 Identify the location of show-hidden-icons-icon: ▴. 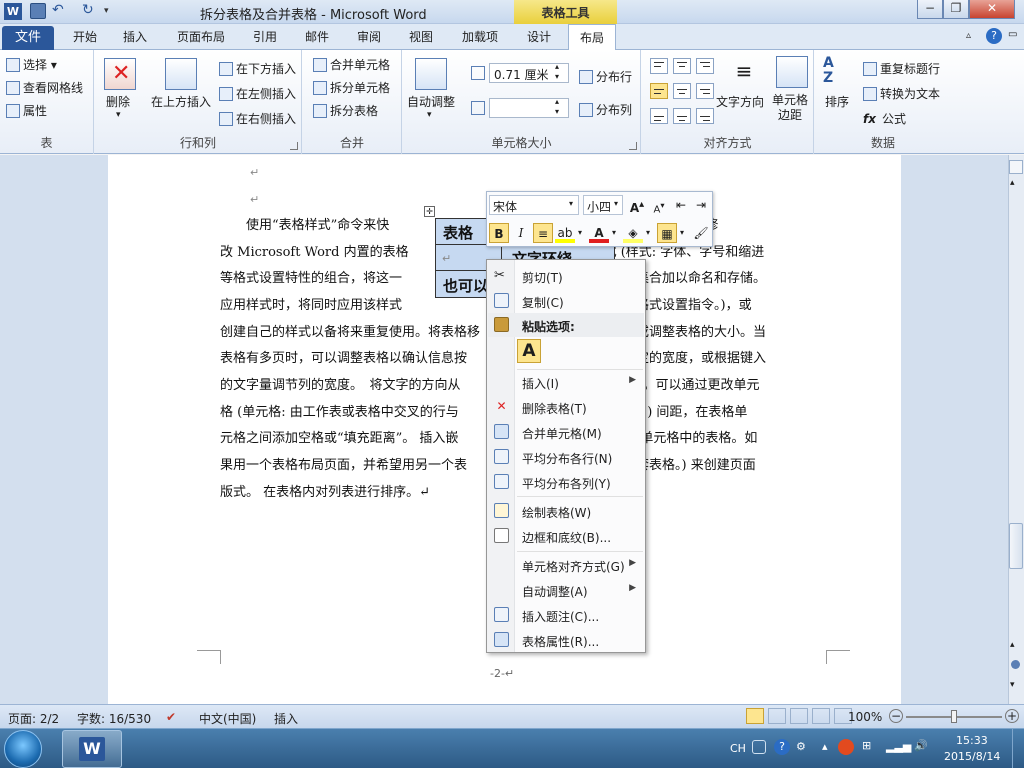
(825, 746).